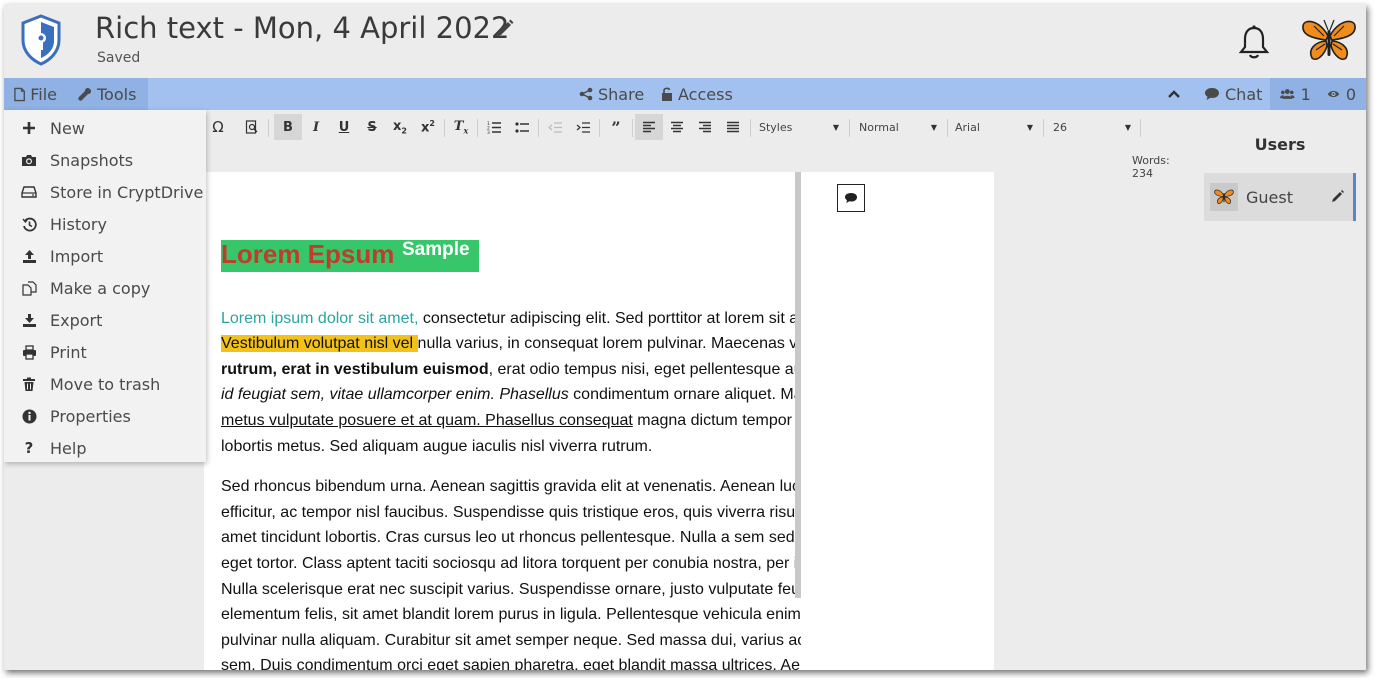  What do you see at coordinates (252, 127) in the screenshot?
I see `find-button` at bounding box center [252, 127].